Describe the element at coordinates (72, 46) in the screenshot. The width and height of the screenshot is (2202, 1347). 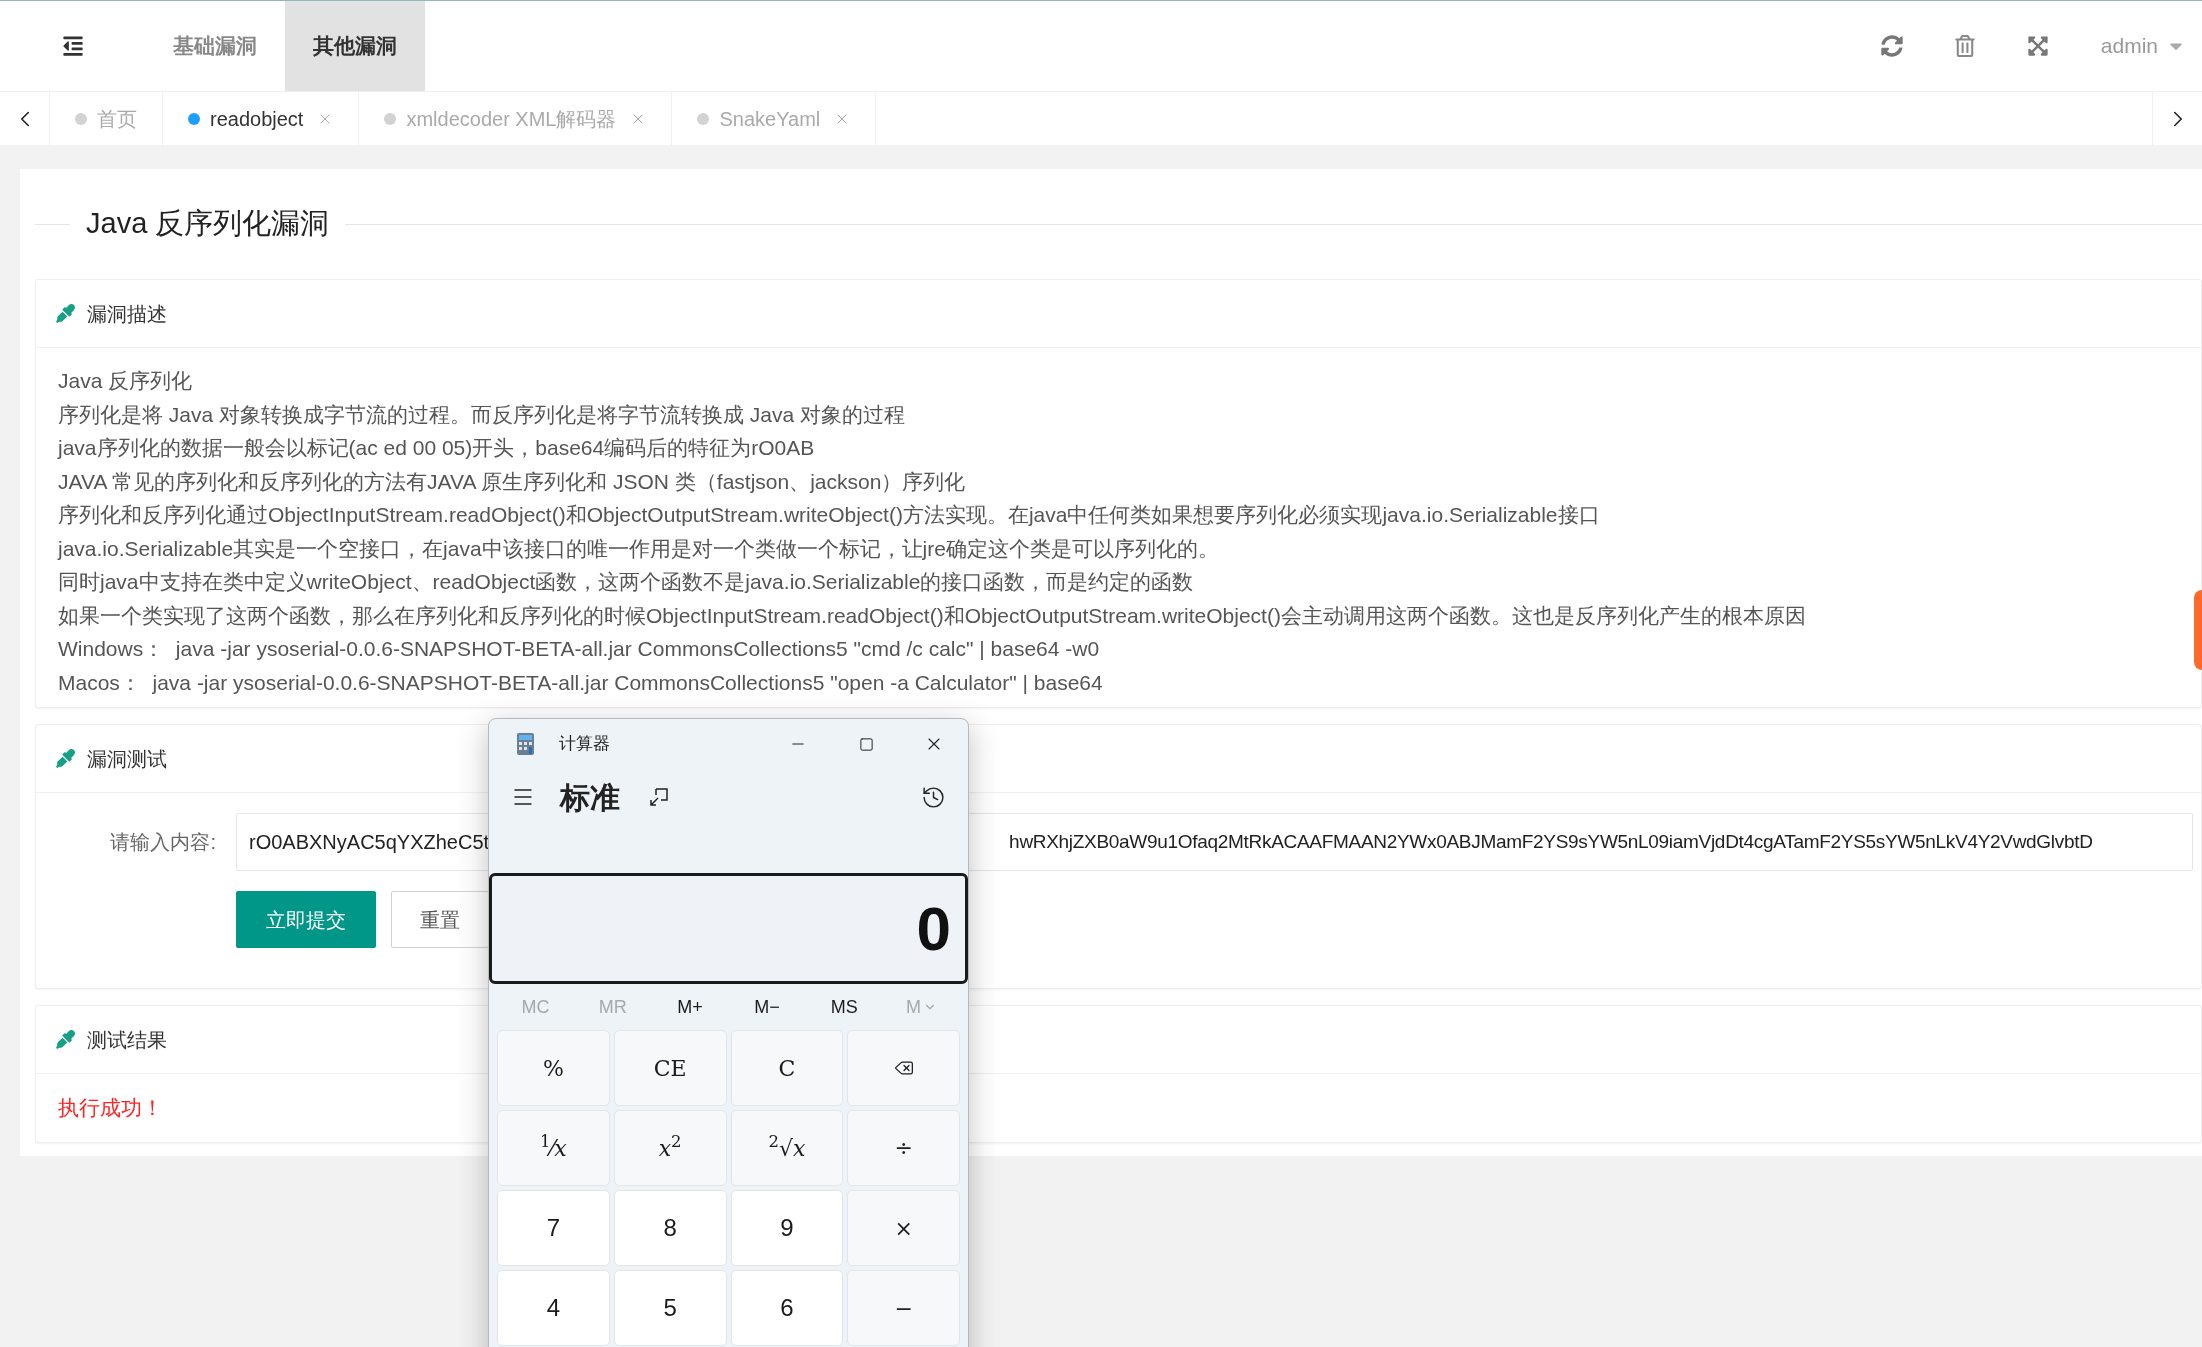
I see `menu-icon` at that location.